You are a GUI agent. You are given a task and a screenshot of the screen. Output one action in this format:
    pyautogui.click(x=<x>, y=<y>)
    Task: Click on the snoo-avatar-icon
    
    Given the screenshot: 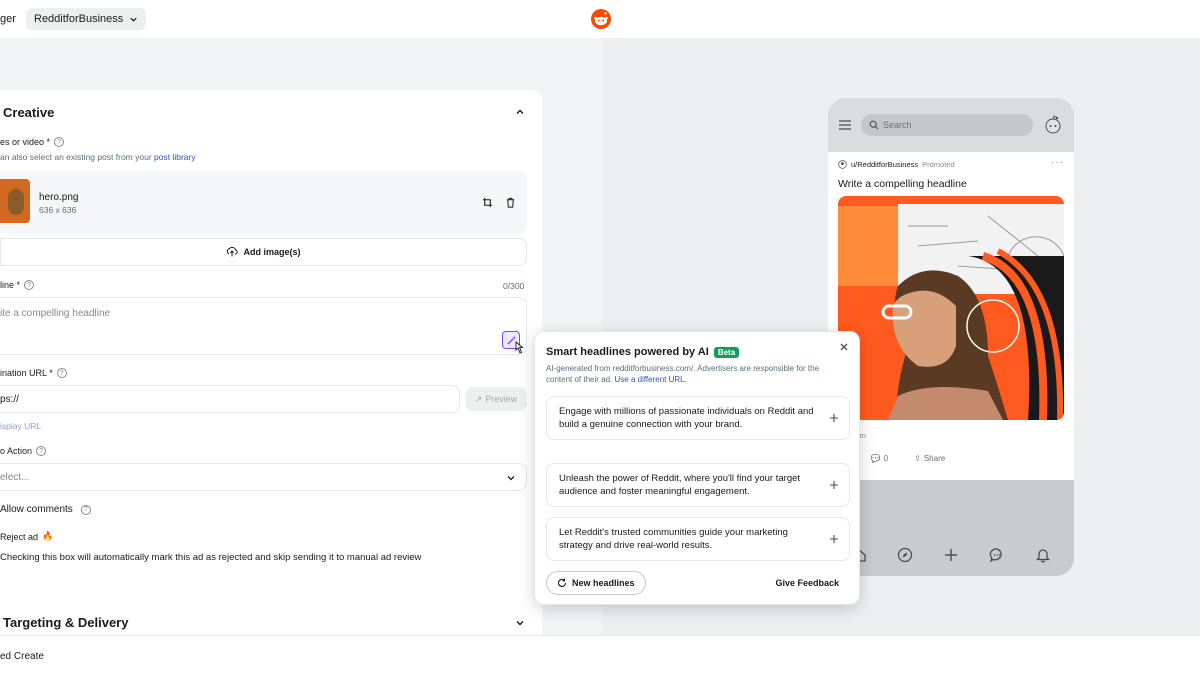 What is the action you would take?
    pyautogui.click(x=1053, y=124)
    